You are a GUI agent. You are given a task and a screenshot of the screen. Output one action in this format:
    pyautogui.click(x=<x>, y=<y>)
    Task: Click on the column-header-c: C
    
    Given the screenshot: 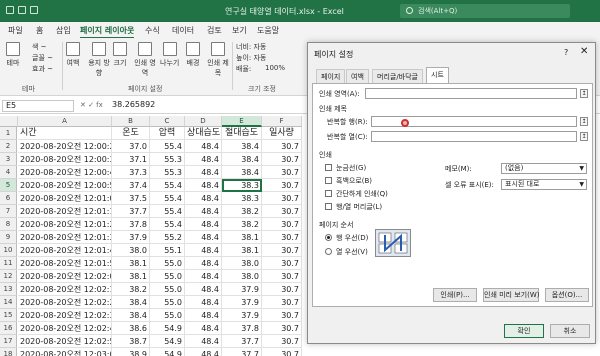 What is the action you would take?
    pyautogui.click(x=167, y=121)
    